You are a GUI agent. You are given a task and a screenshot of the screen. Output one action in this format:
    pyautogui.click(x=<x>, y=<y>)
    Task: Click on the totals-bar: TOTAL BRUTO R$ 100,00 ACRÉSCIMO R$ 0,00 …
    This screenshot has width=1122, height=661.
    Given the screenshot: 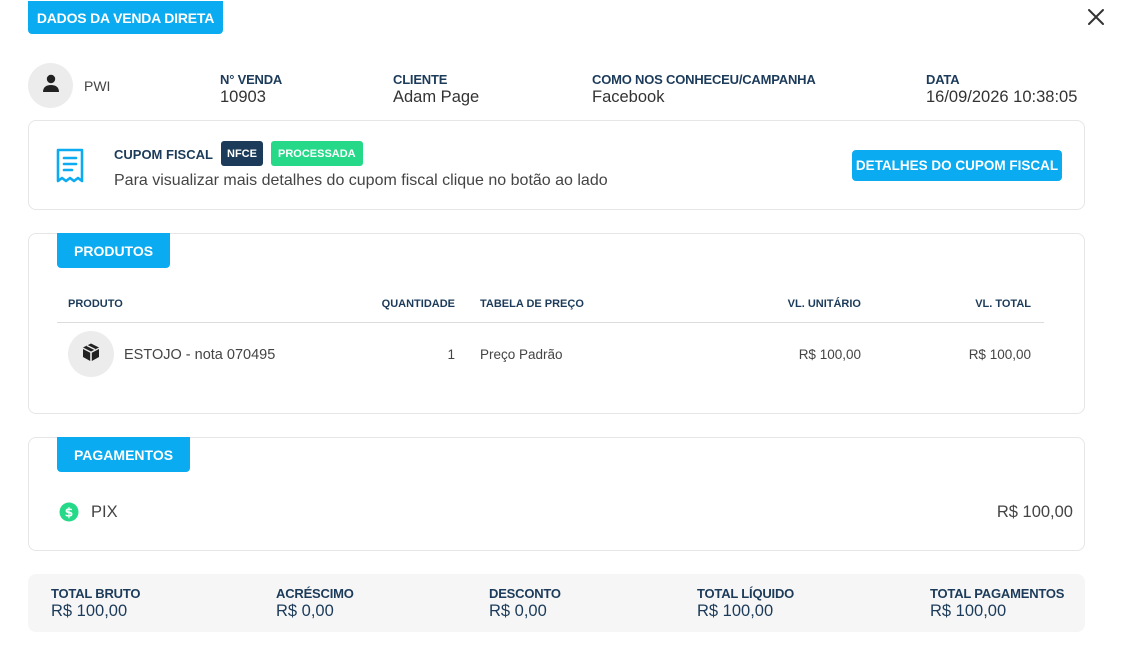 What is the action you would take?
    pyautogui.click(x=556, y=603)
    